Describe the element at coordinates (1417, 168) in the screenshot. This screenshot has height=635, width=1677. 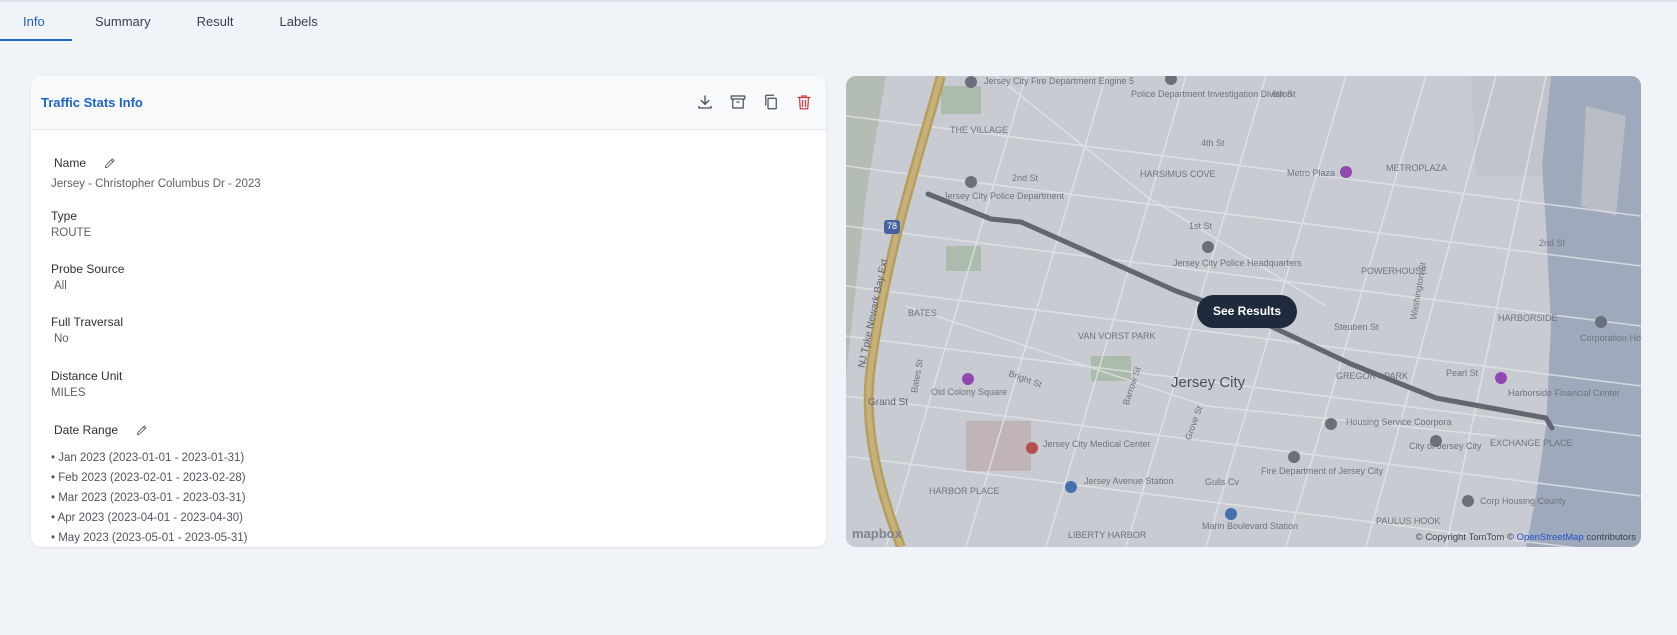
I see `map-label: METROPLAZA` at that location.